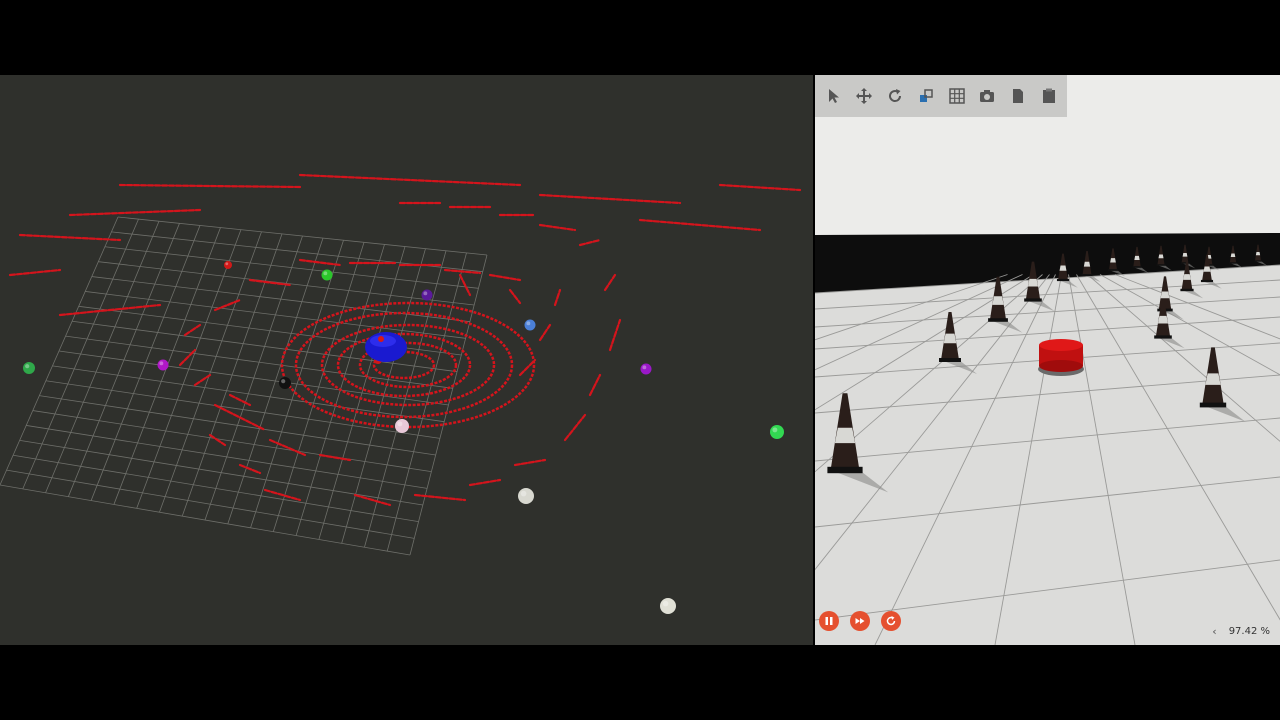 This screenshot has height=720, width=1280. I want to click on grid-tool-button, so click(956, 96).